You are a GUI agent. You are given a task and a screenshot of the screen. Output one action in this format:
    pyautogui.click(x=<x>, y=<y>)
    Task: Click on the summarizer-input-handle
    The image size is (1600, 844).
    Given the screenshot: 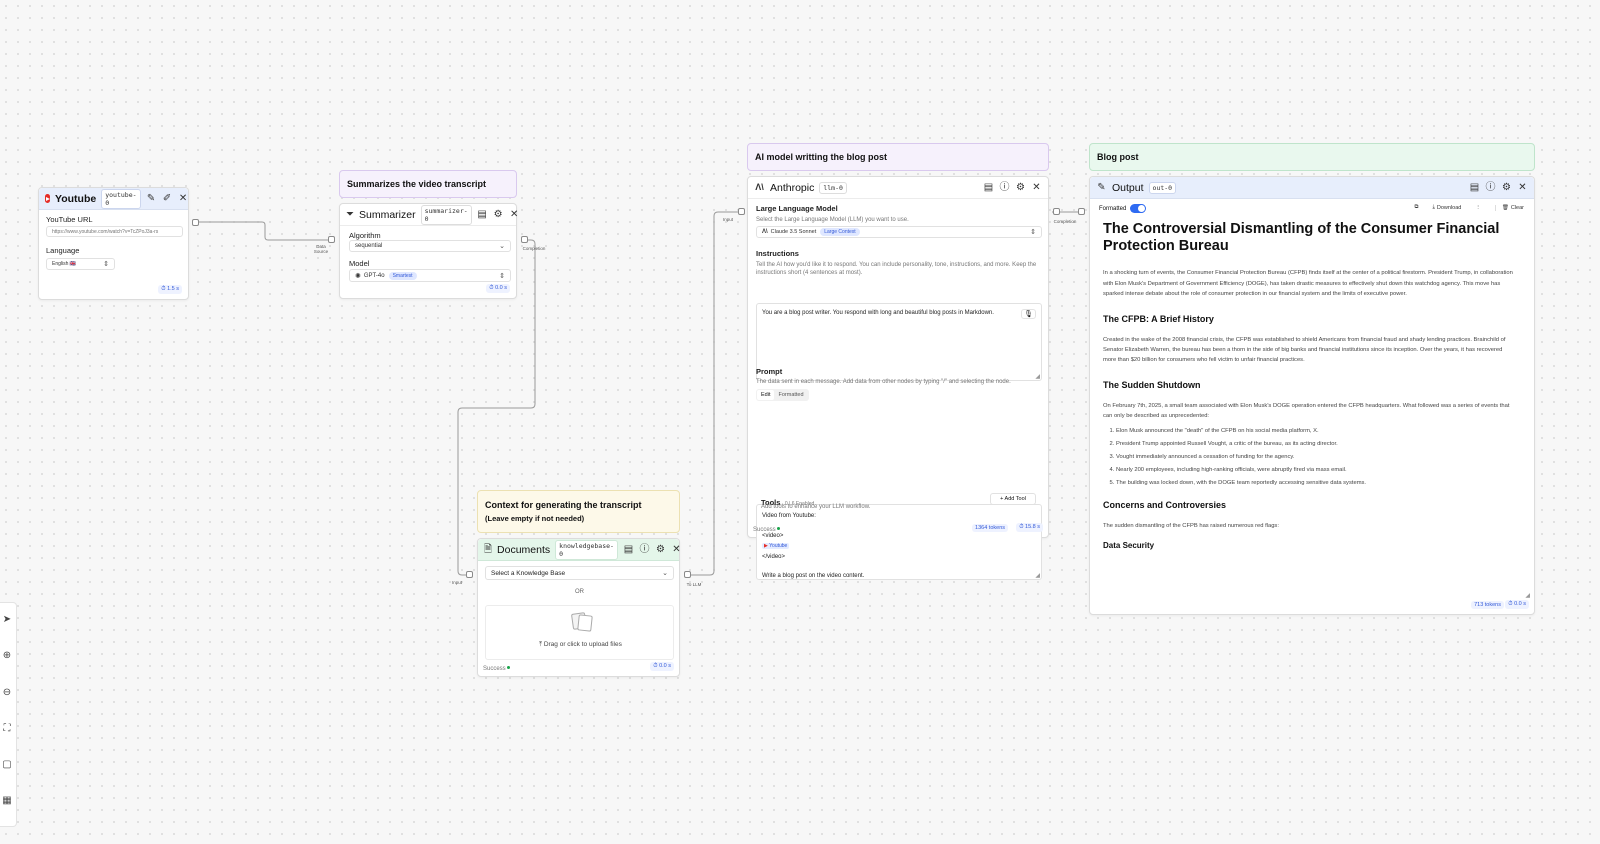 What is the action you would take?
    pyautogui.click(x=331, y=239)
    